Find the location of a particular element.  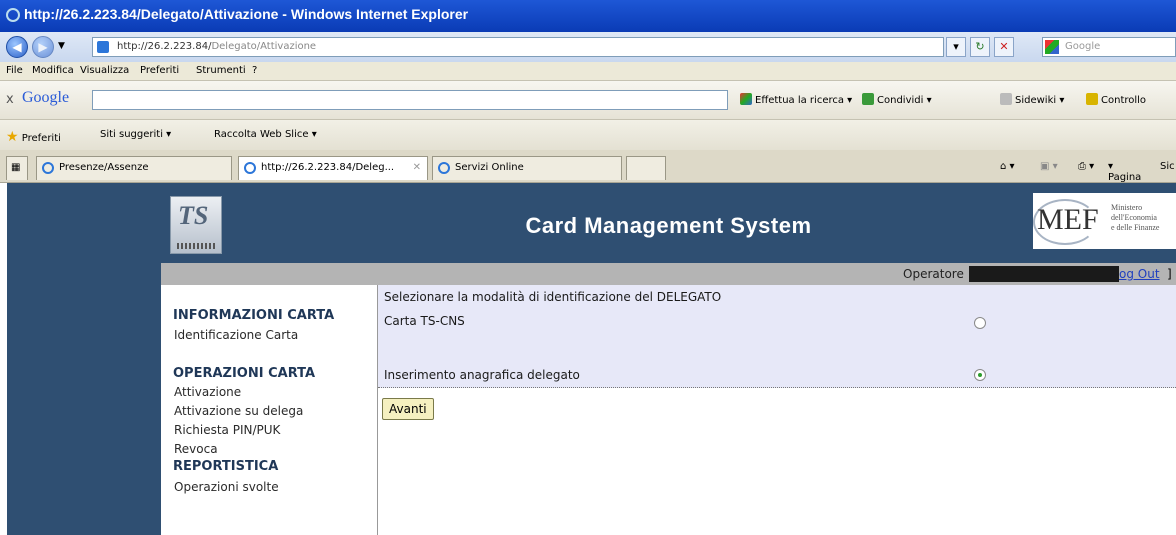

share-button: Condividi ▾ is located at coordinates (897, 99).